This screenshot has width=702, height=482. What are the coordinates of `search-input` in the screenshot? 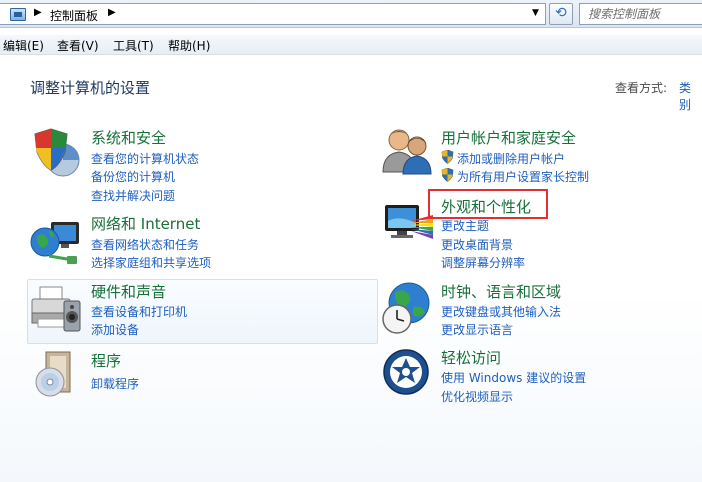 It's located at (640, 14).